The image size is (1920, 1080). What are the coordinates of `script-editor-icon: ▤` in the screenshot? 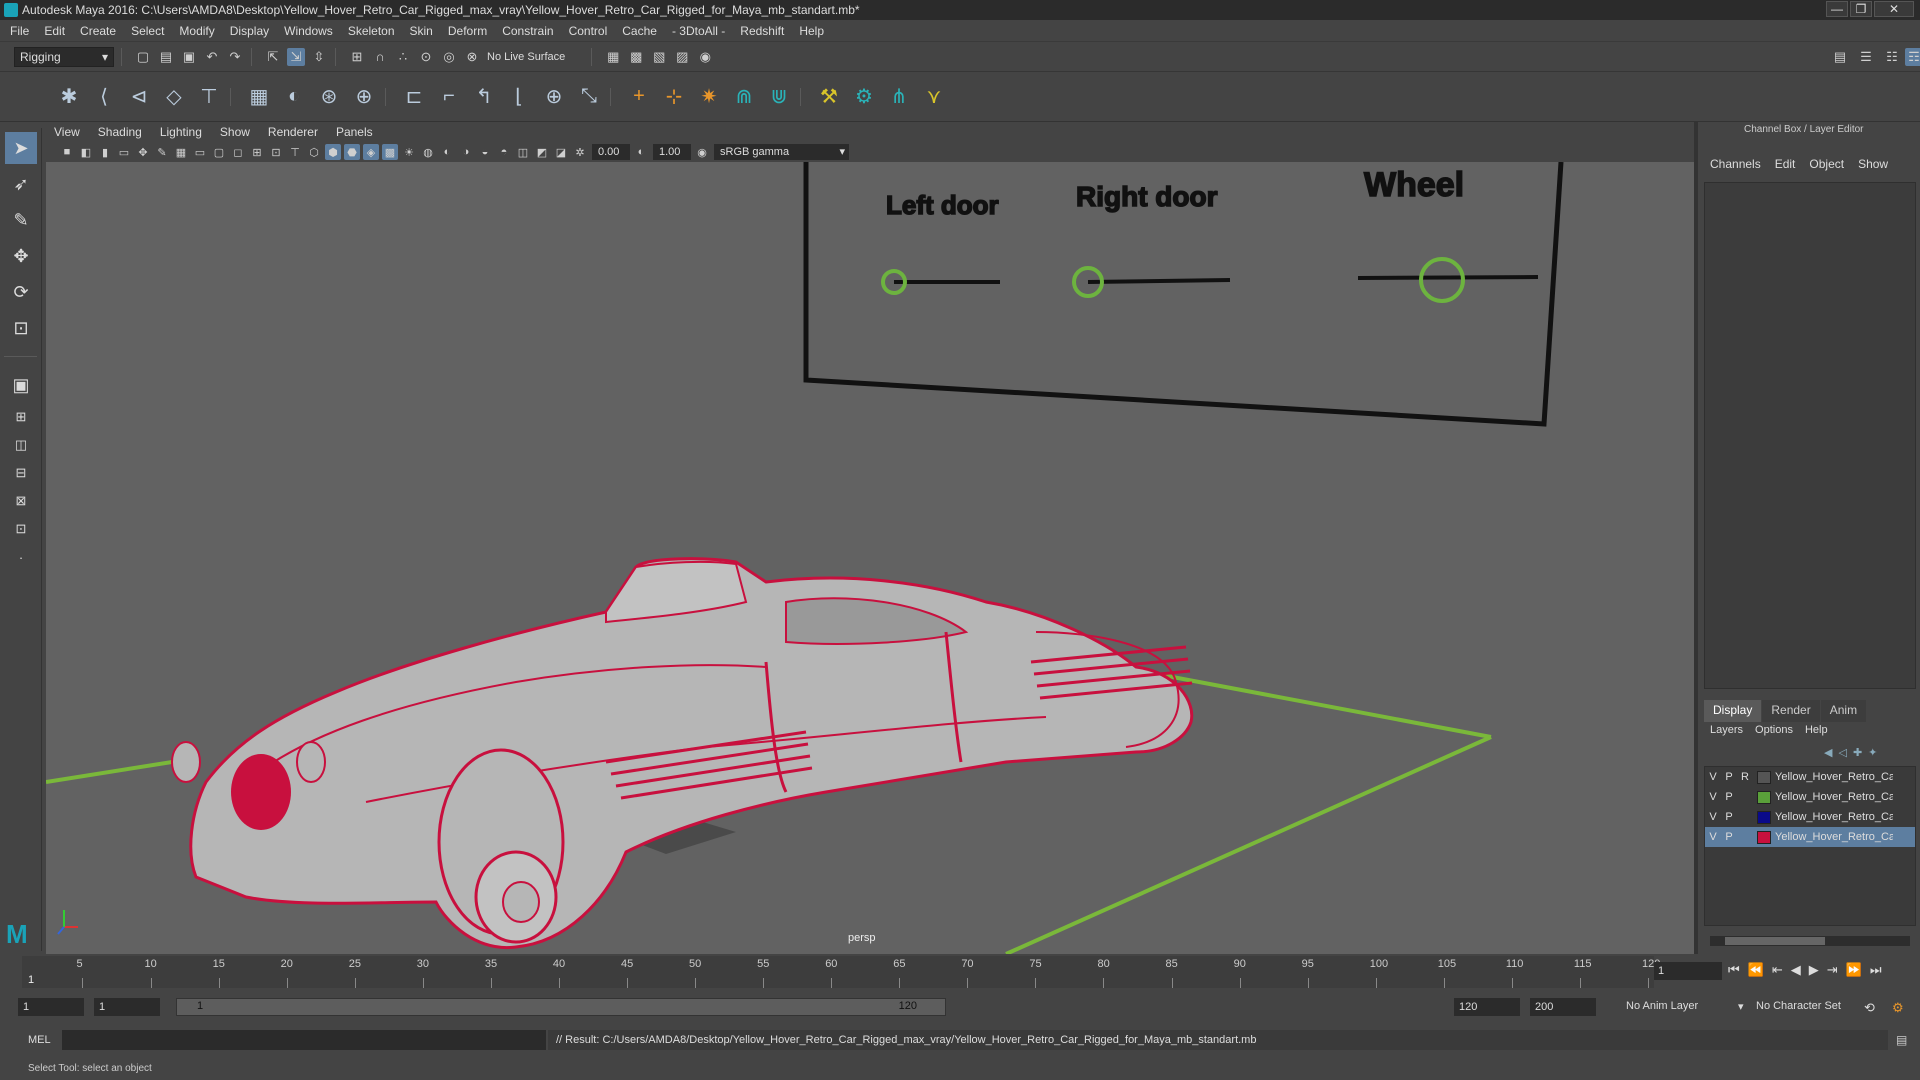 It's located at (1901, 1040).